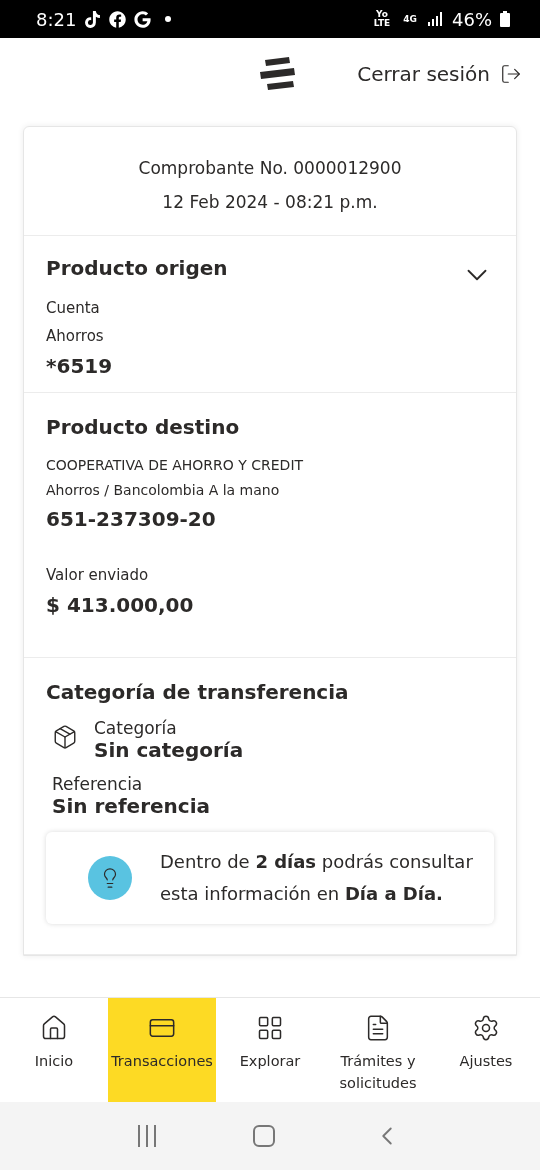 The height and width of the screenshot is (1170, 540). Describe the element at coordinates (110, 878) in the screenshot. I see `lightbulb-icon` at that location.